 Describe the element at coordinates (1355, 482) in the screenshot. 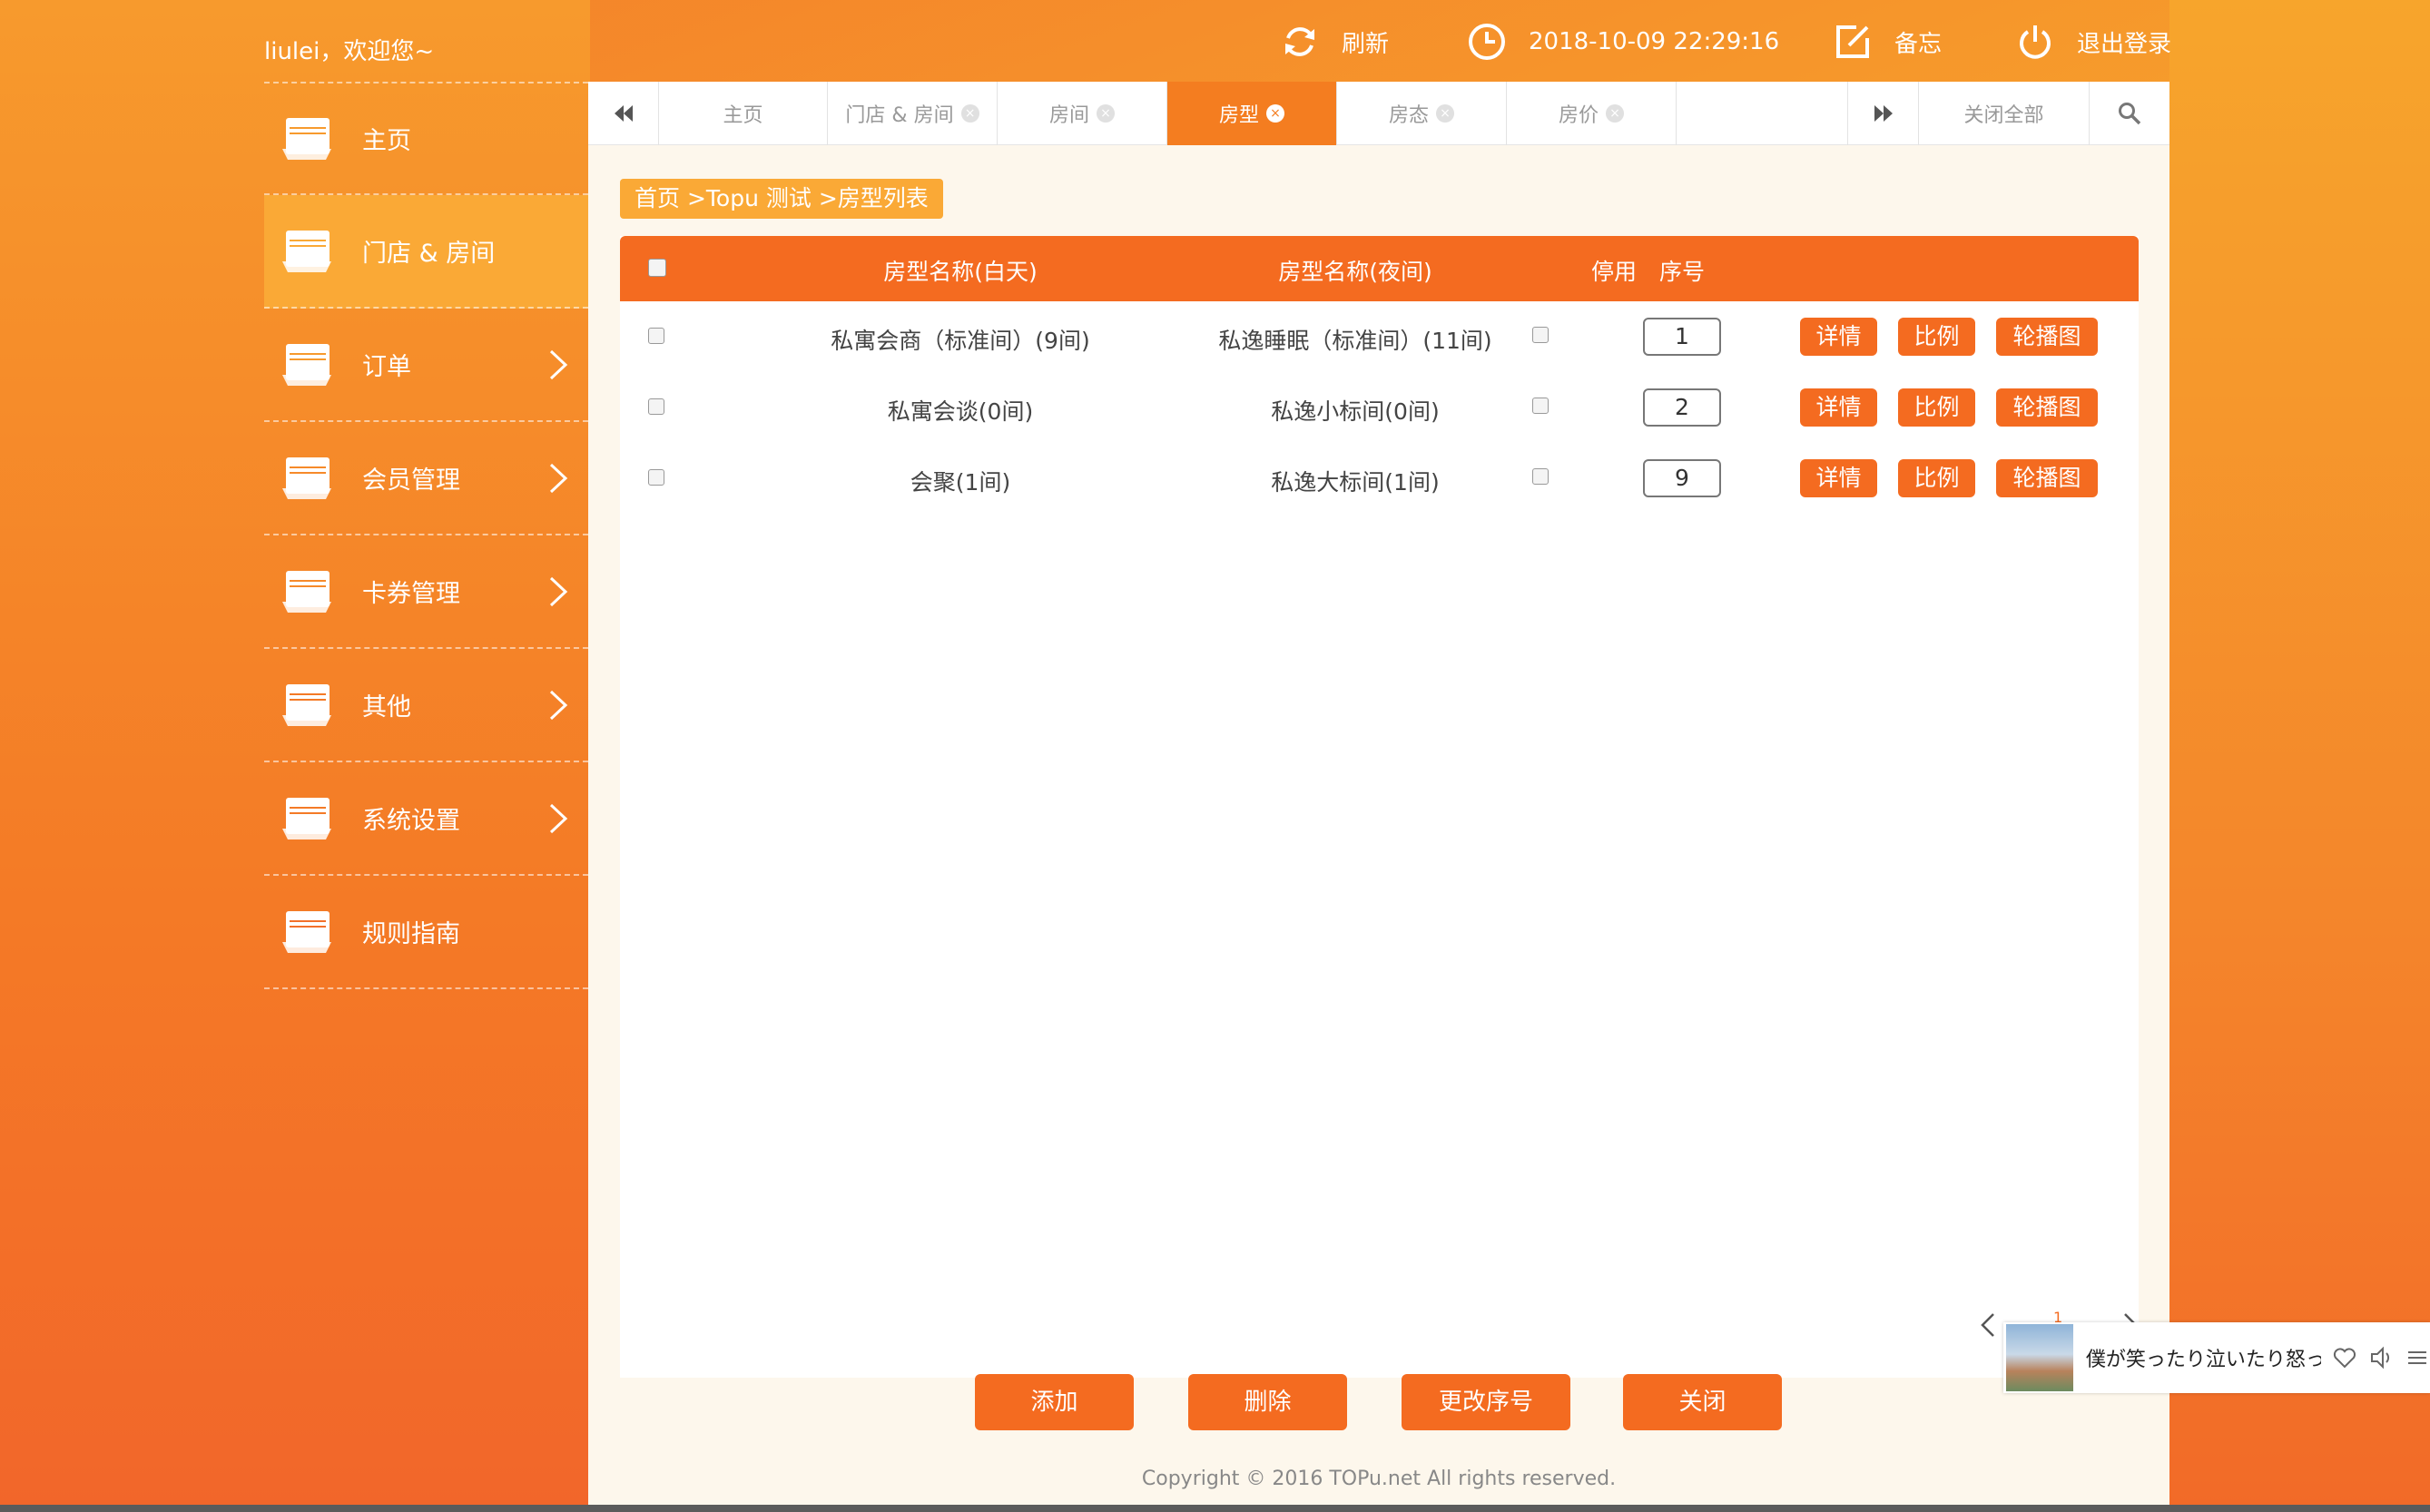

I see `night-name-cell: 私逸大标间(1间)` at that location.